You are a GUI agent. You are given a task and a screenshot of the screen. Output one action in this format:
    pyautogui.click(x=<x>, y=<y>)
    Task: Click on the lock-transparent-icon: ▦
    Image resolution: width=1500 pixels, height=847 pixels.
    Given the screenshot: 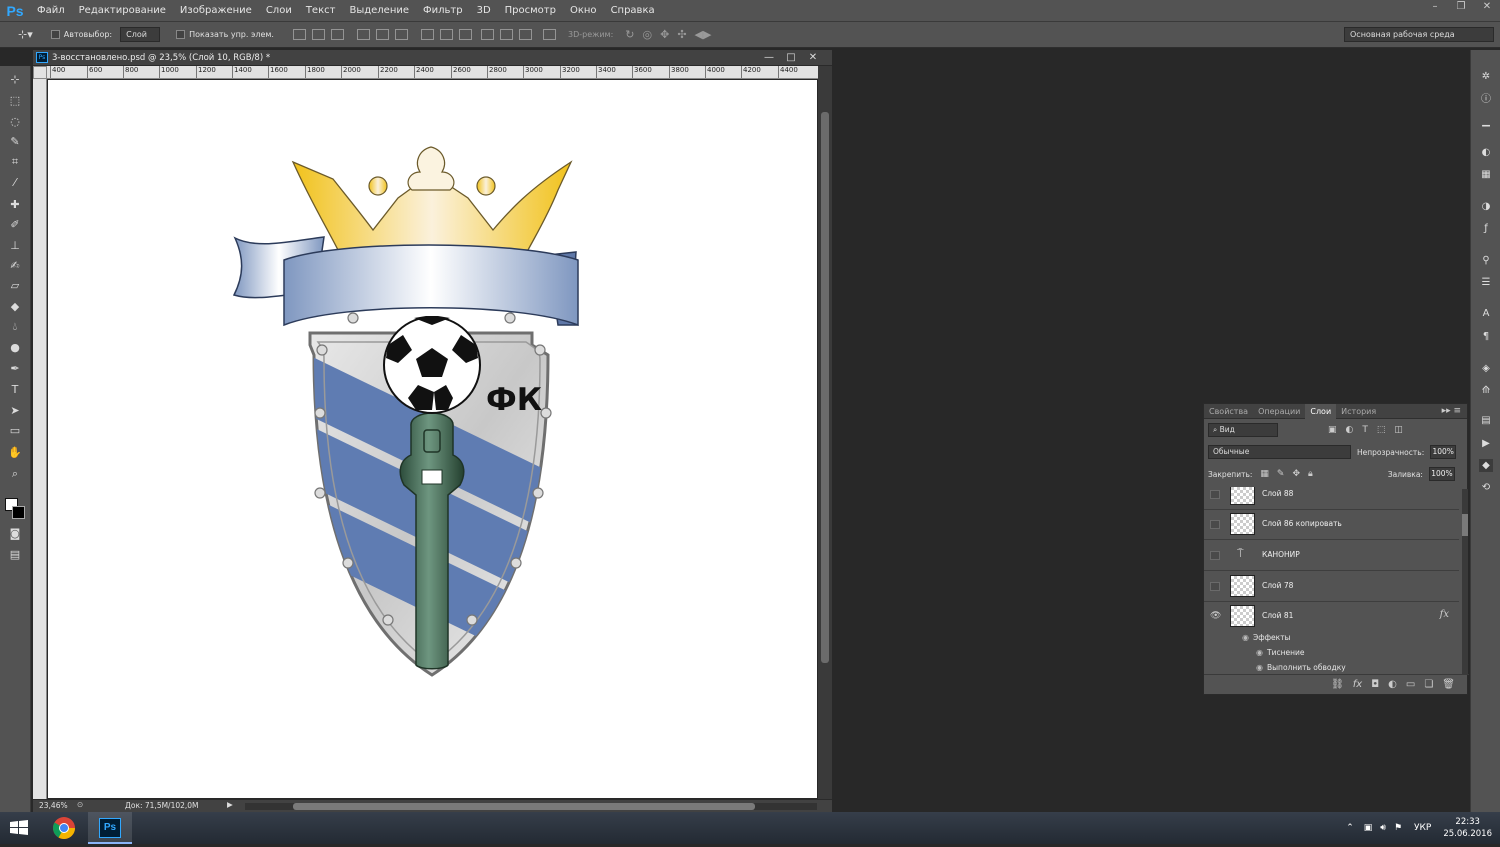 What is the action you would take?
    pyautogui.click(x=1264, y=474)
    